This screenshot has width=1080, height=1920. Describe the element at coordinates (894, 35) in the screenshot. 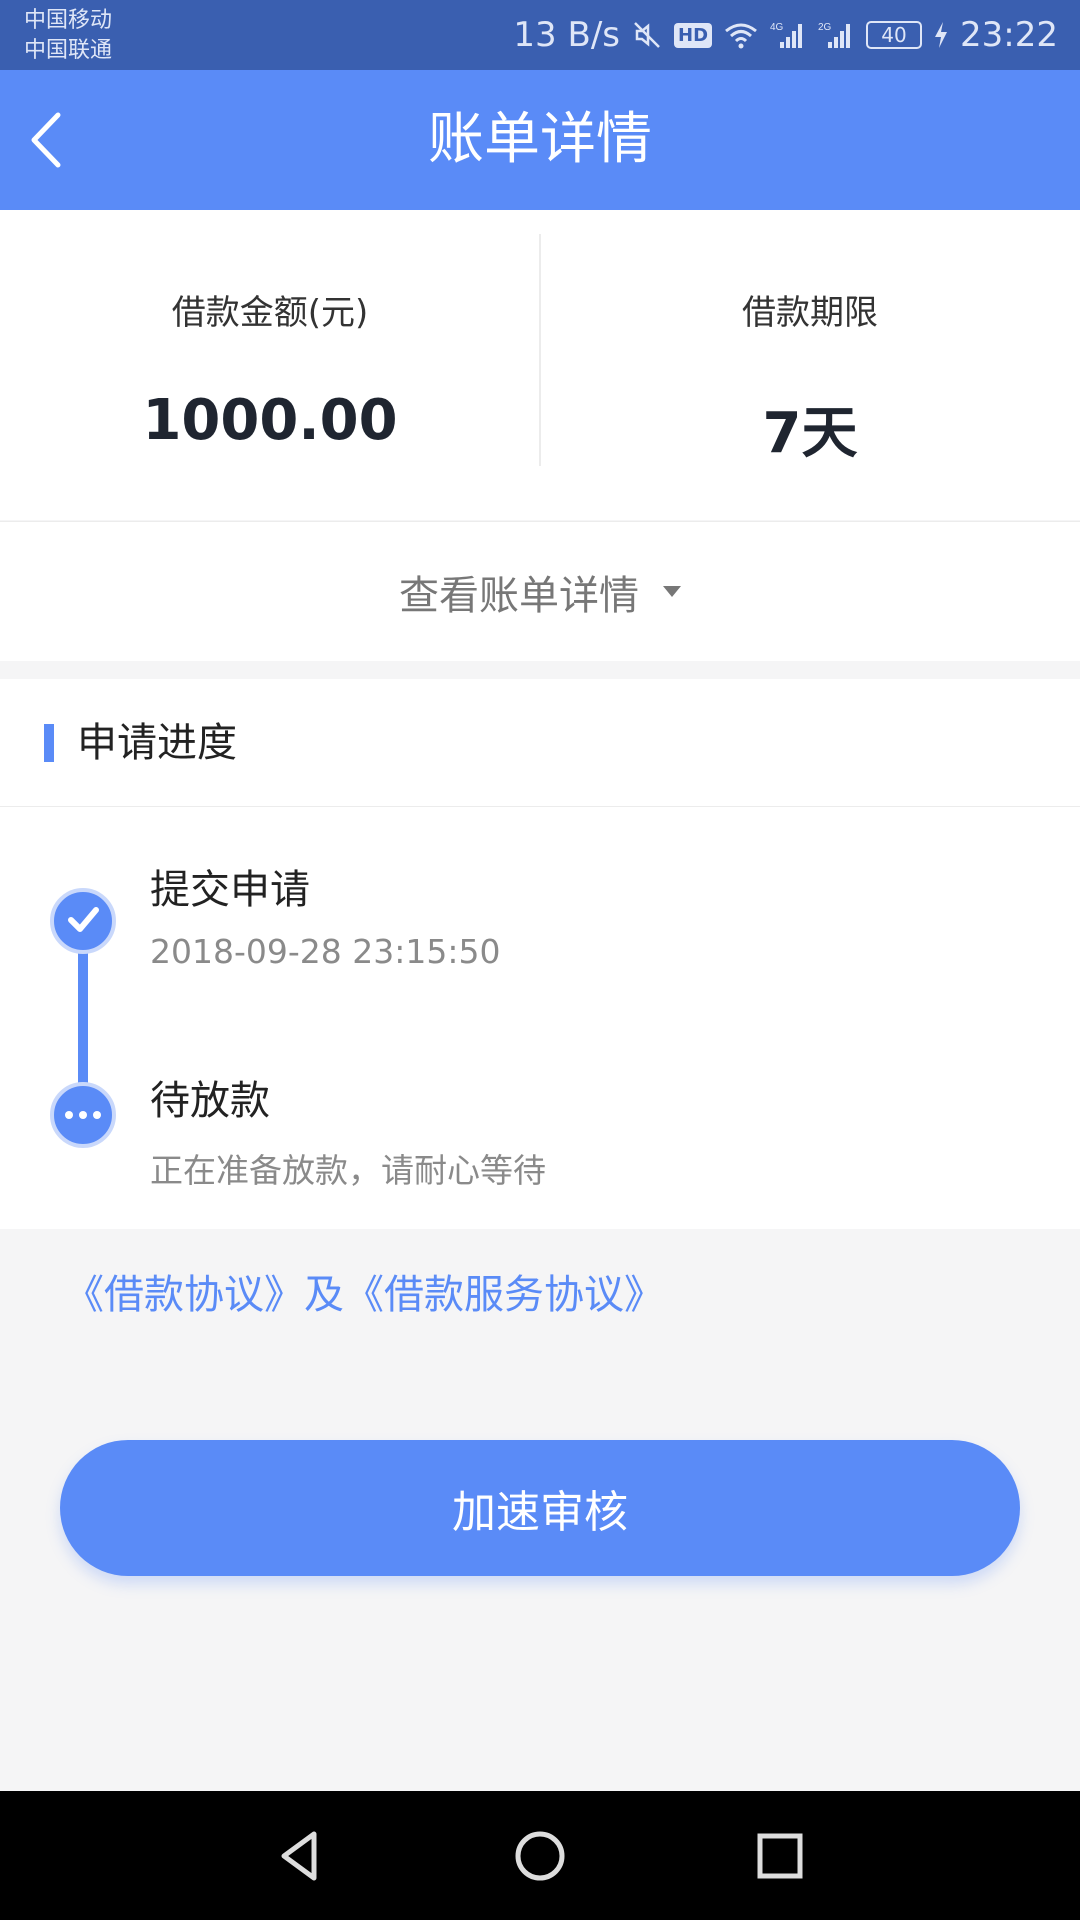

I see `battery-icon: 40` at that location.